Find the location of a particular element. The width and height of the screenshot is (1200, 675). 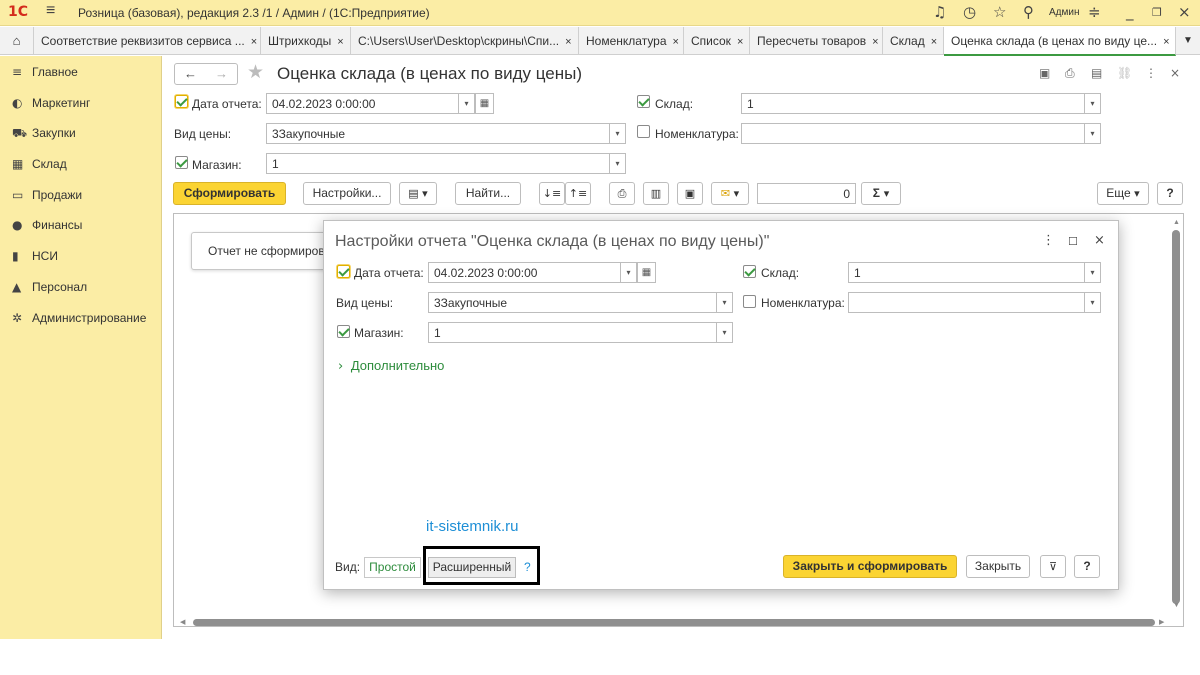

filter-settings-button: ⊽ is located at coordinates (1053, 566).